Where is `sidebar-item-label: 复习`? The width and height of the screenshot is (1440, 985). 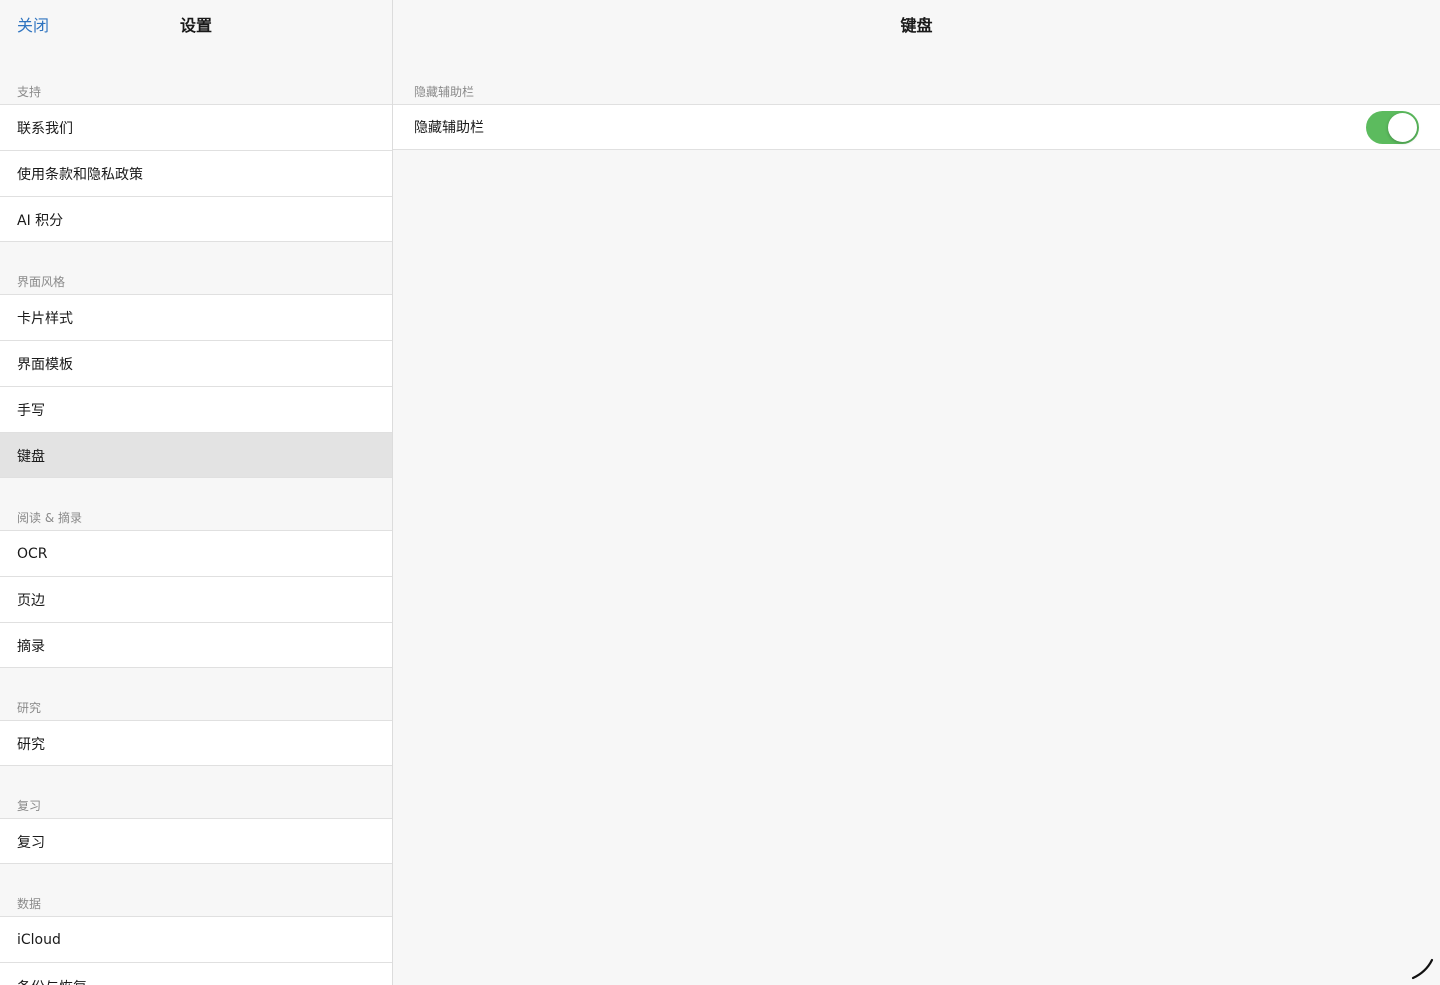
sidebar-item-label: 复习 is located at coordinates (31, 842).